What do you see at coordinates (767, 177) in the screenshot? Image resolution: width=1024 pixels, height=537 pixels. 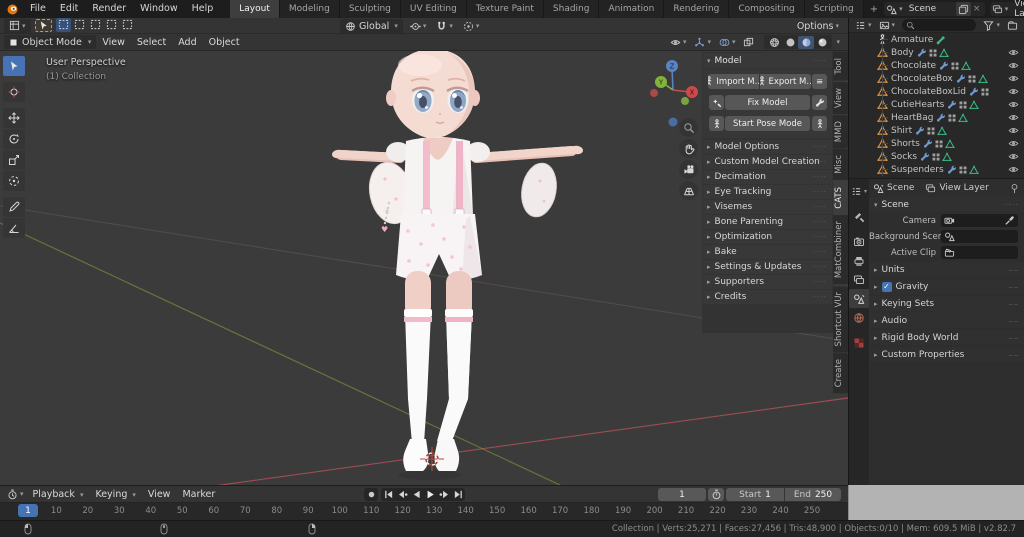 I see `cats-section-decimation: ▸ Decimation ····` at bounding box center [767, 177].